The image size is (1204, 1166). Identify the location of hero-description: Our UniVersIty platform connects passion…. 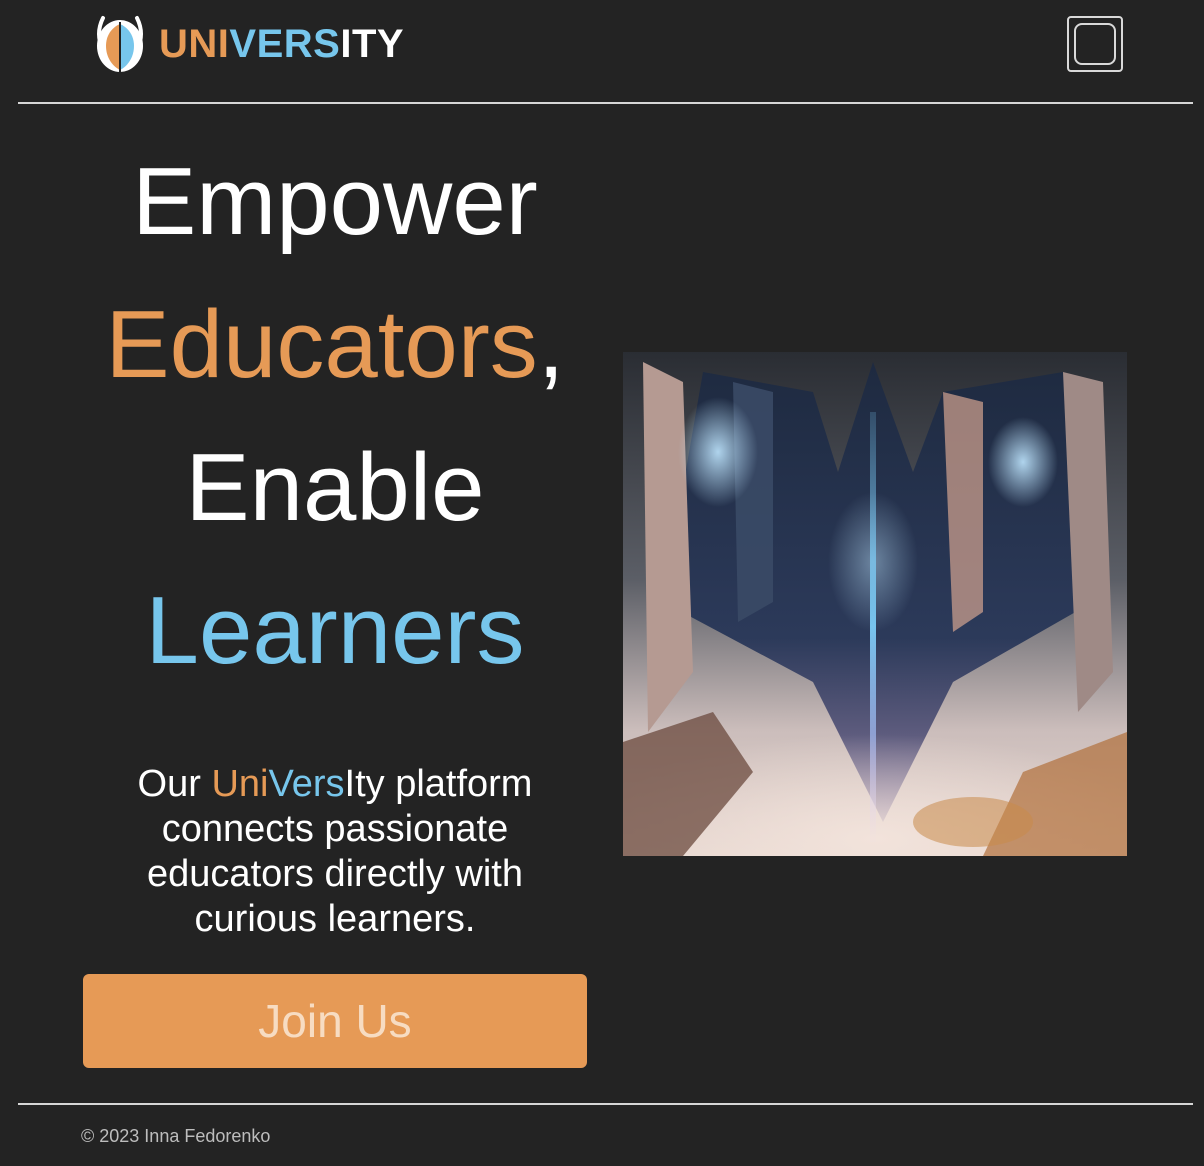
(335, 852).